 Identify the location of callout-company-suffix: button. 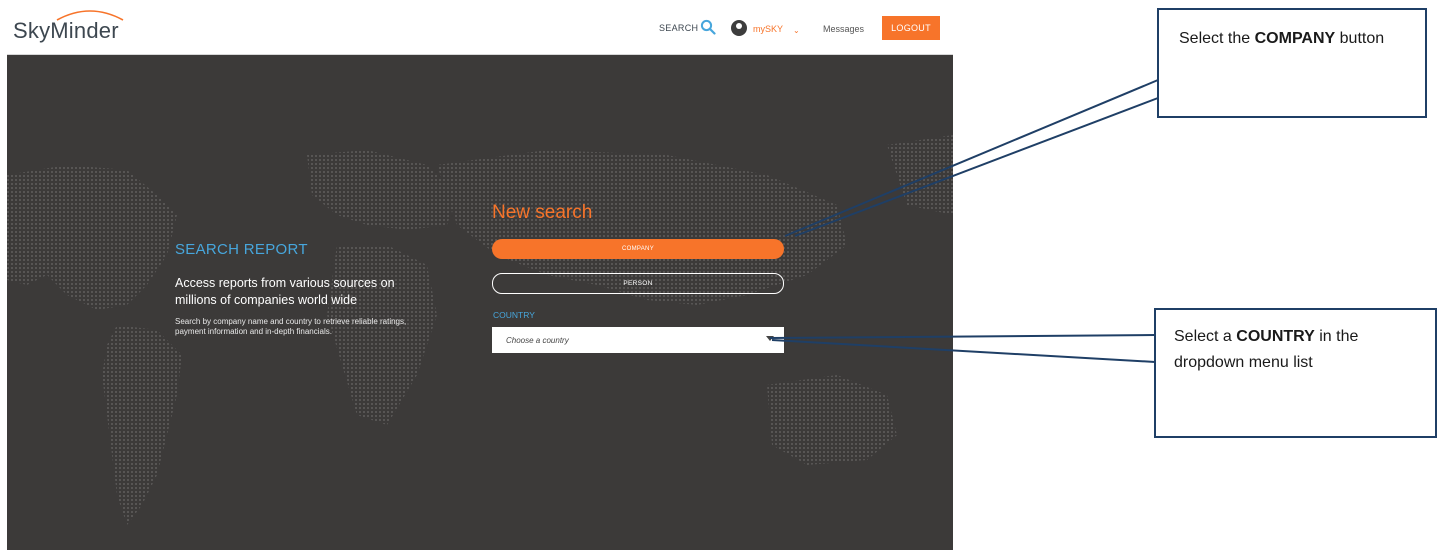
(1360, 38).